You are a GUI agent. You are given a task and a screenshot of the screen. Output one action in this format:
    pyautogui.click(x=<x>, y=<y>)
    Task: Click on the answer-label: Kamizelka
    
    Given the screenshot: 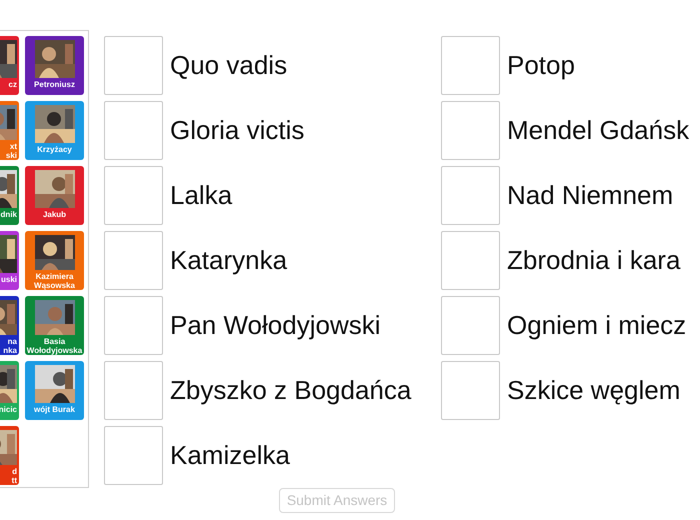 What is the action you would take?
    pyautogui.click(x=230, y=455)
    